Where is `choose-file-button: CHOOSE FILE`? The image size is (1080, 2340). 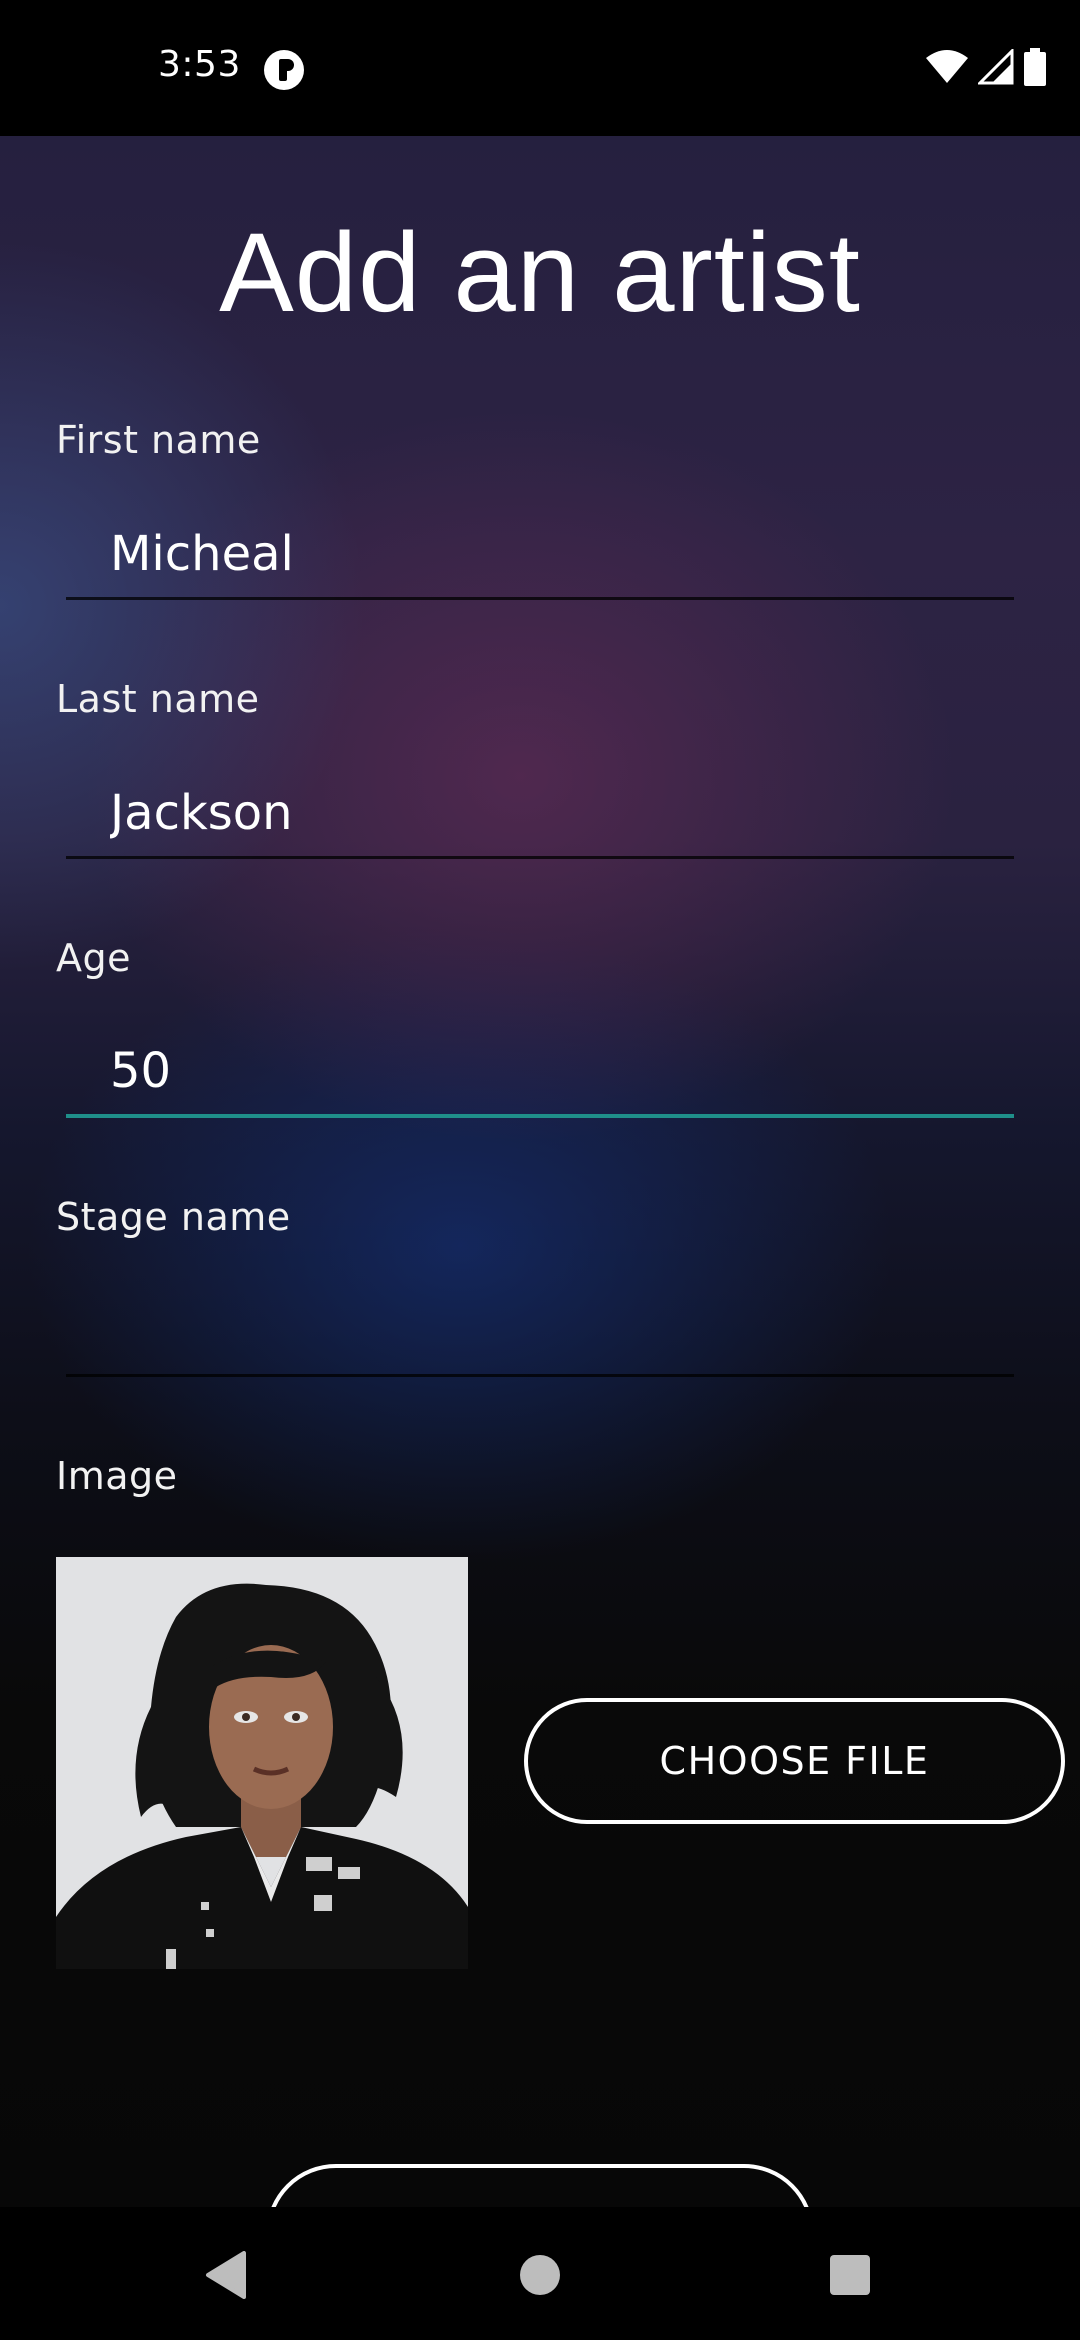
choose-file-button: CHOOSE FILE is located at coordinates (794, 1761).